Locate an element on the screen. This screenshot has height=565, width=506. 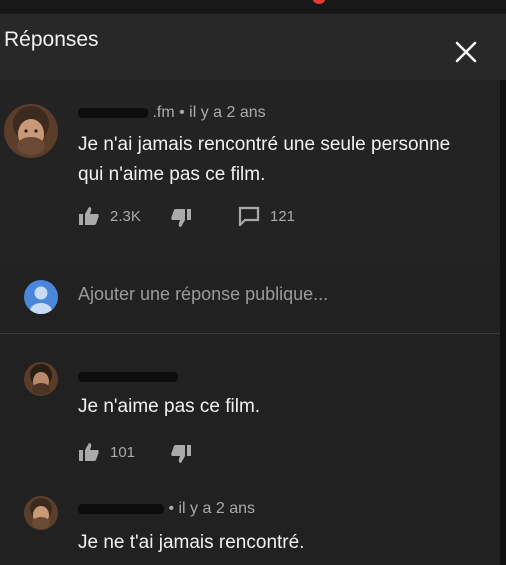
like-button: 2.3K is located at coordinates (109, 216).